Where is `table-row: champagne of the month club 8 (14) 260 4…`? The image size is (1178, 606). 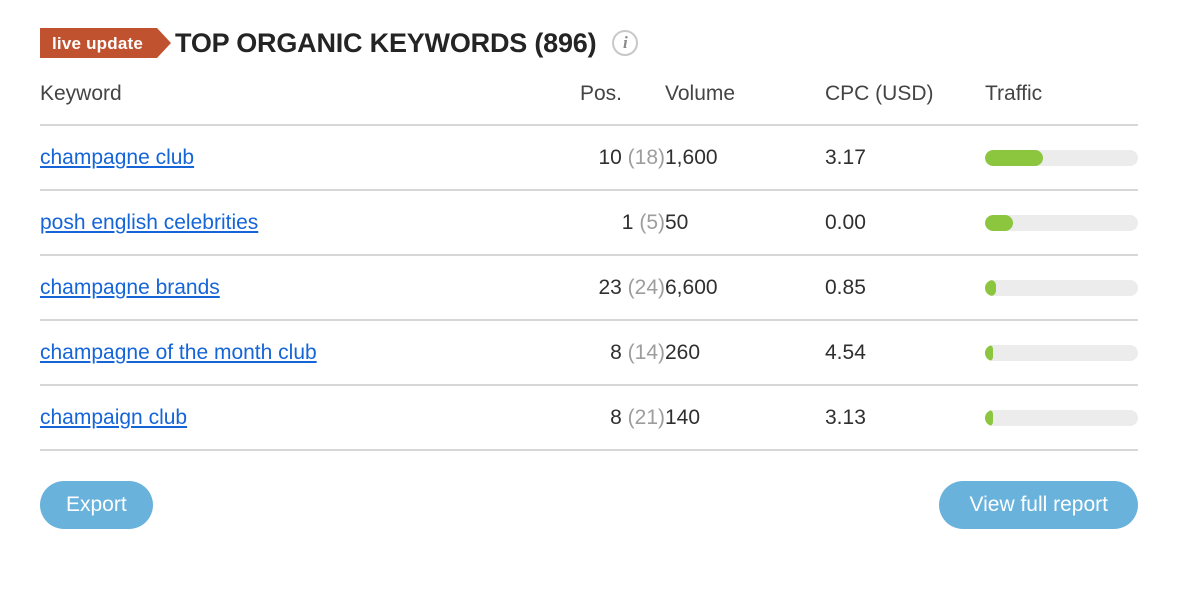
table-row: champagne of the month club 8 (14) 260 4… is located at coordinates (589, 353).